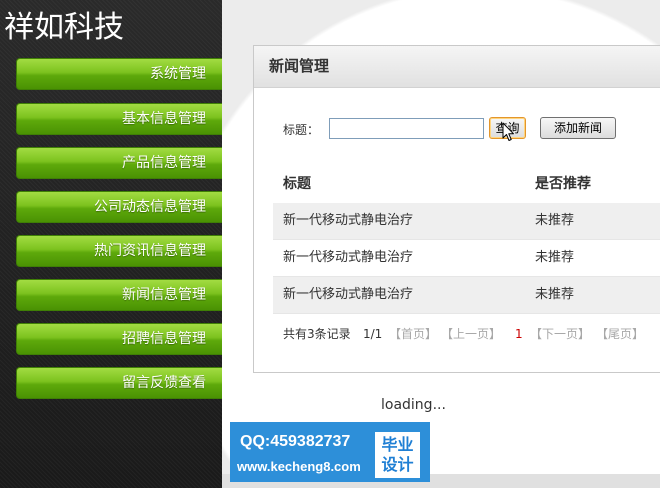 This screenshot has height=488, width=660. I want to click on sidebar-item-product-info-management: 产品信息管理, so click(119, 163).